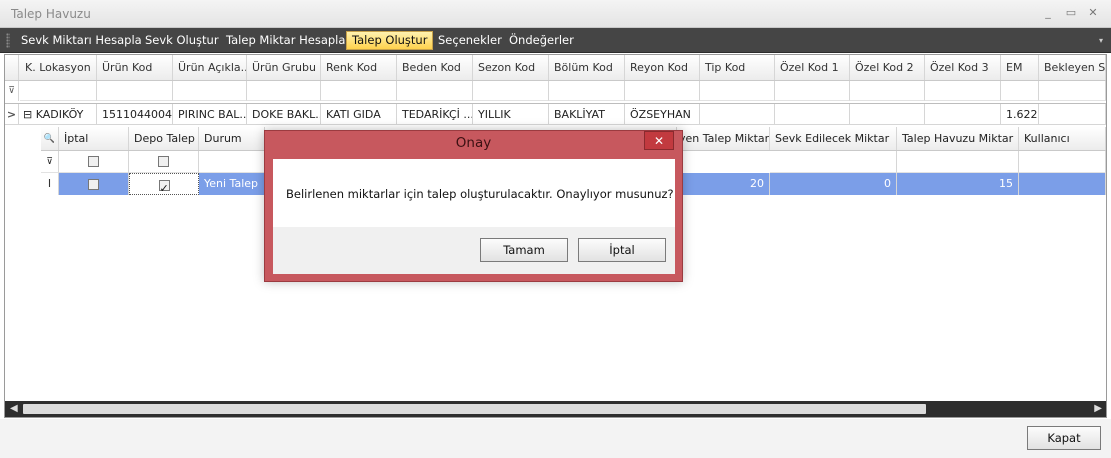 This screenshot has width=1111, height=458. I want to click on col-bekleyen-siparis: Bekleyen Sipa, so click(1072, 67).